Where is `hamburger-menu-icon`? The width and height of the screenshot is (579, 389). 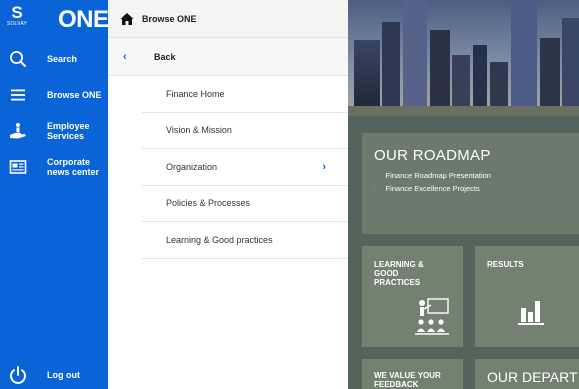 hamburger-menu-icon is located at coordinates (18, 95).